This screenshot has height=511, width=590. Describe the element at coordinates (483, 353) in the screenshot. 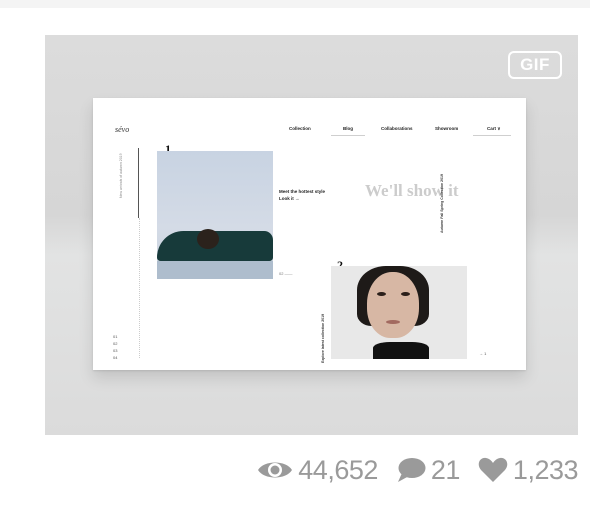

I see `mock-page-indicator: → 1` at that location.